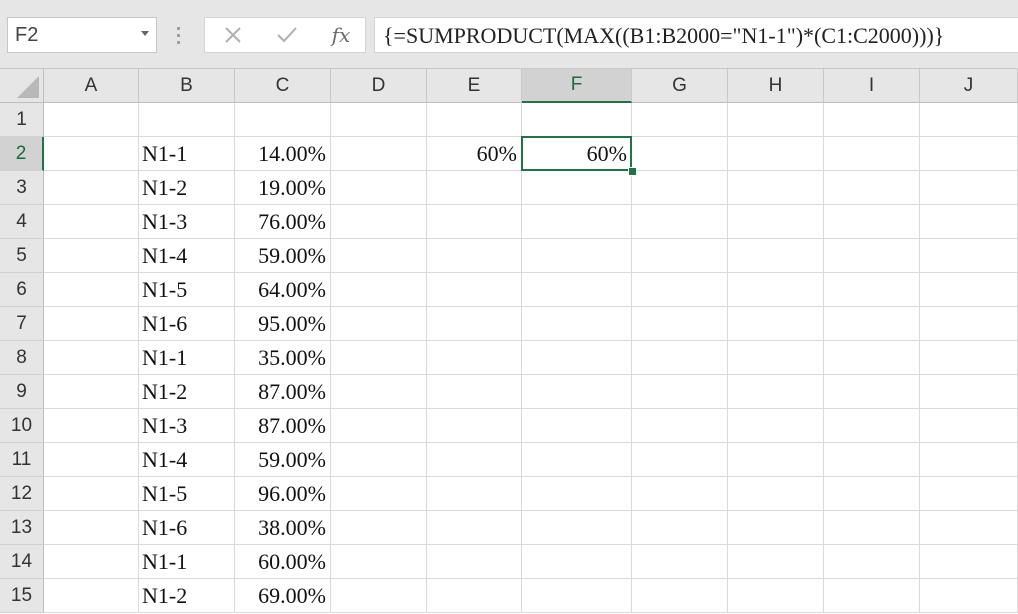 This screenshot has height=614, width=1018. Describe the element at coordinates (379, 188) in the screenshot. I see `cell-d3` at that location.